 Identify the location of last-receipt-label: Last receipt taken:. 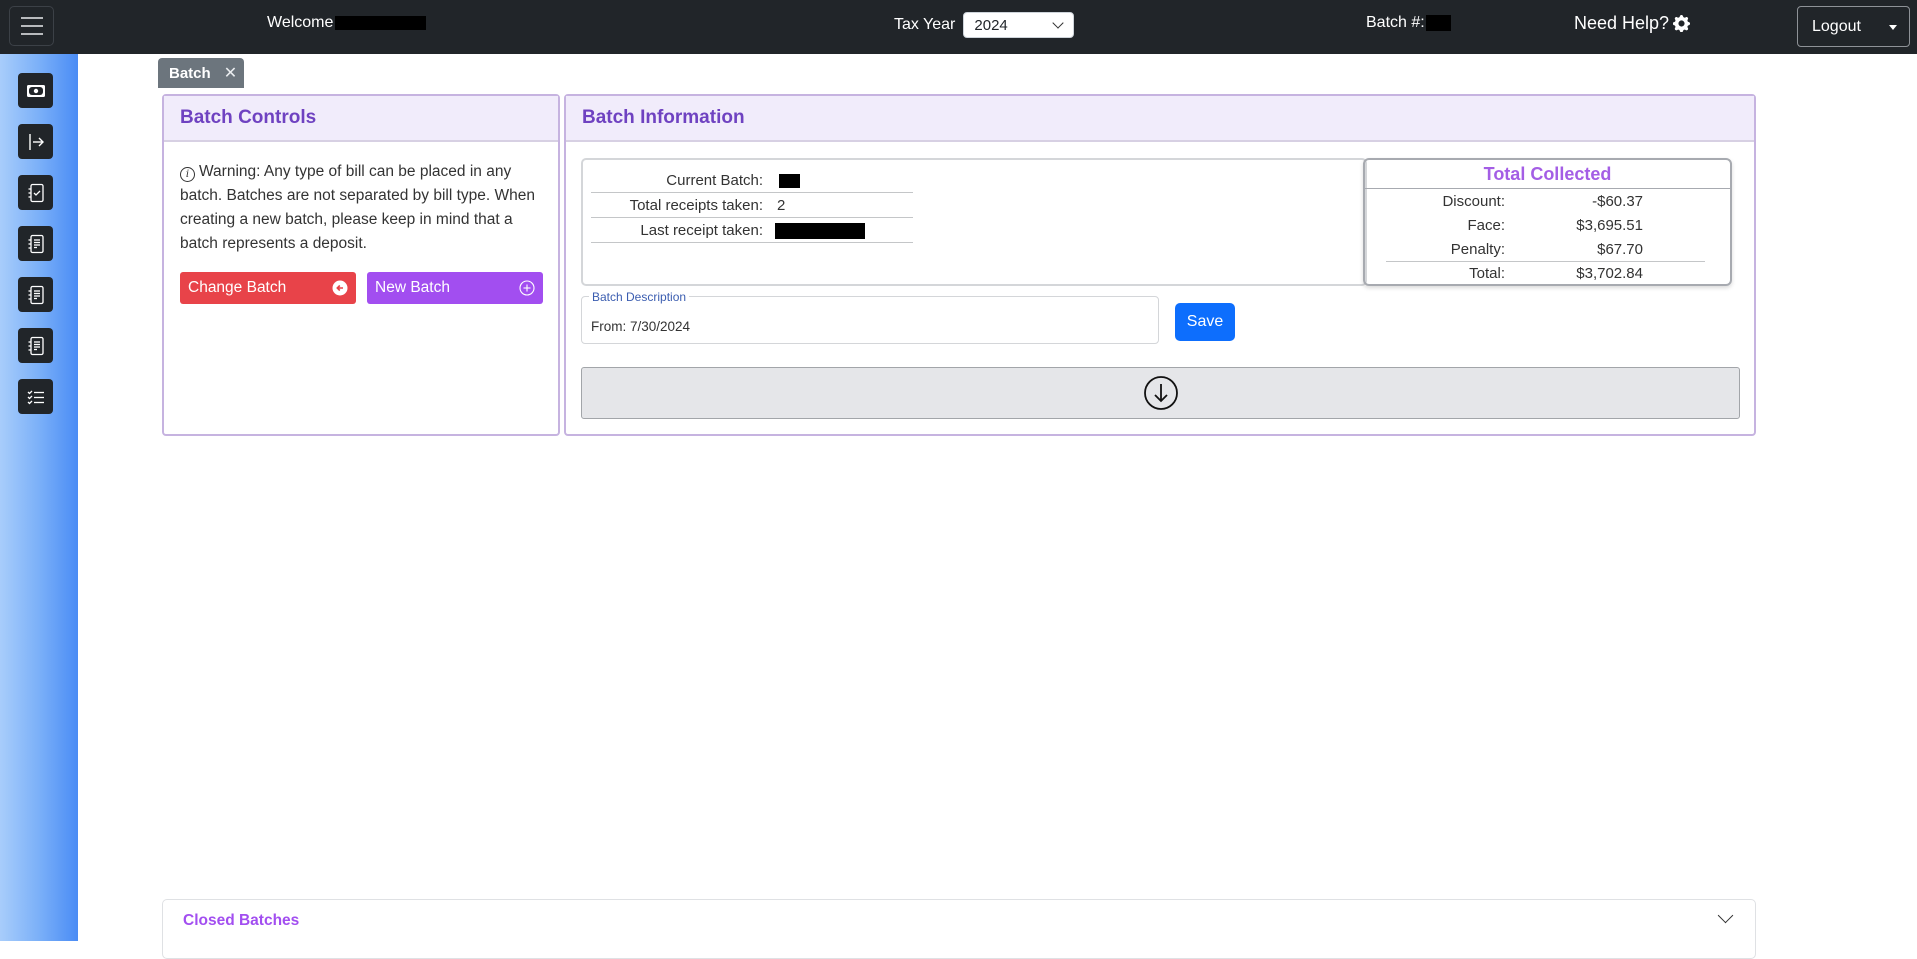
(701, 230).